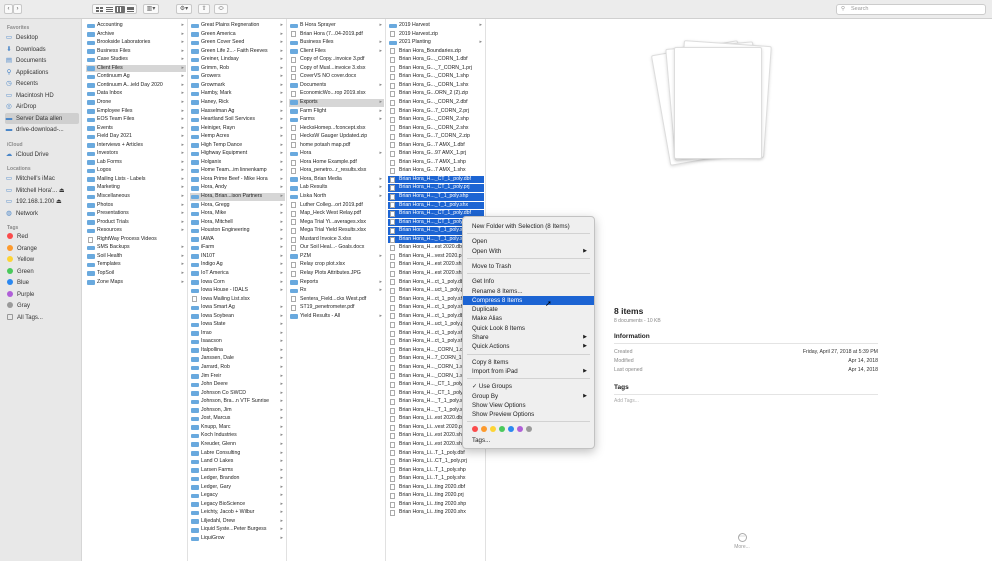 The height and width of the screenshot is (561, 992). I want to click on folder-row: Farm Flight ▸, so click(336, 112).